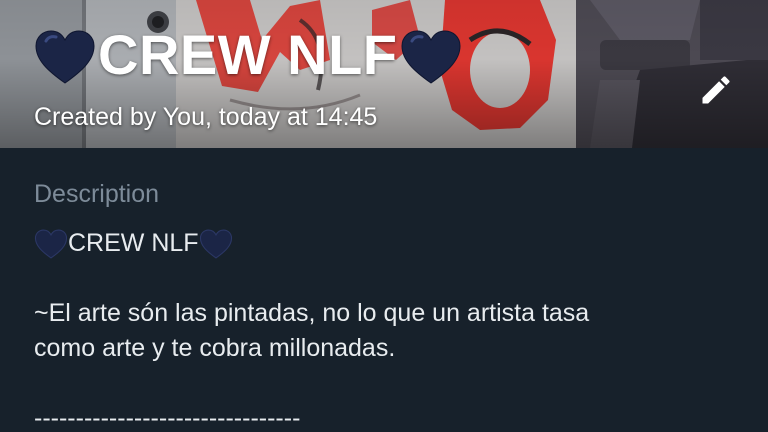 The height and width of the screenshot is (432, 768). Describe the element at coordinates (389, 383) in the screenshot. I see `description-line` at that location.